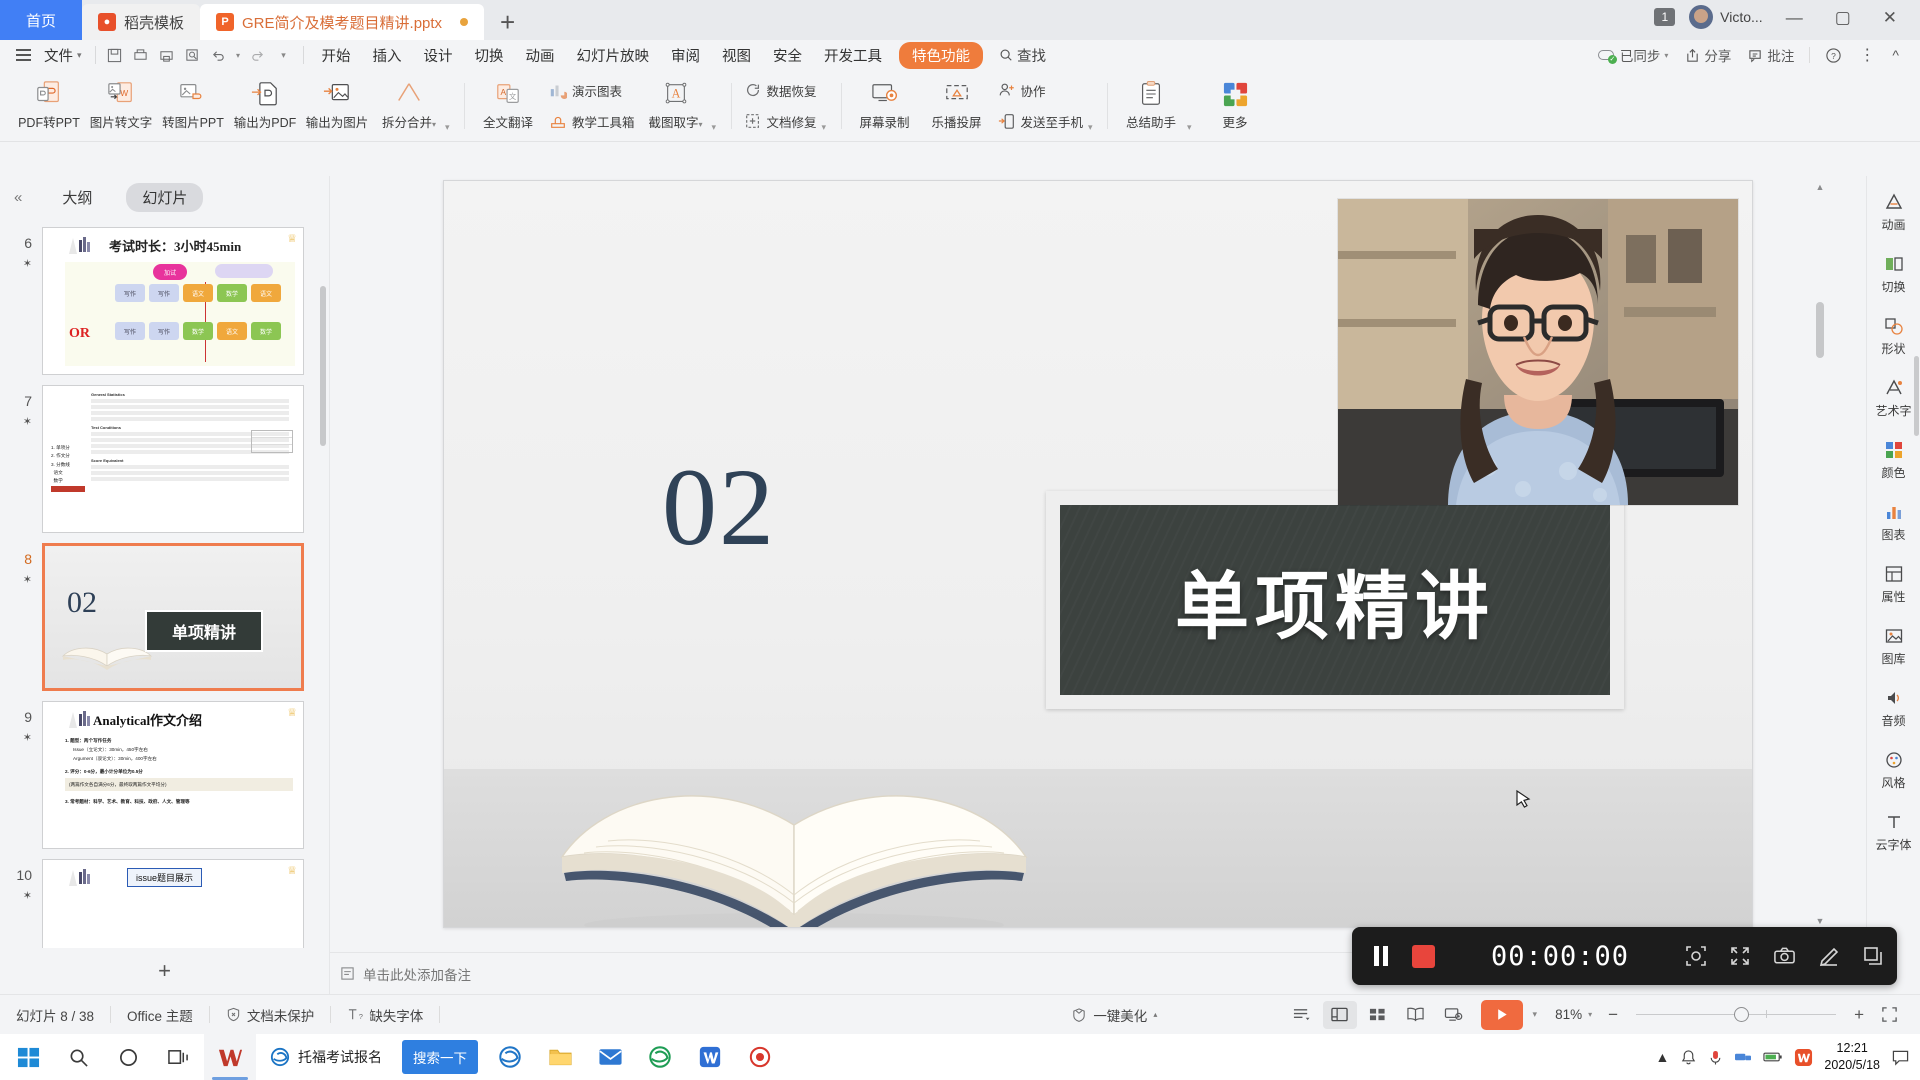 Image resolution: width=1920 pixels, height=1080 pixels. Describe the element at coordinates (710, 1057) in the screenshot. I see `wps-blue-icon` at that location.